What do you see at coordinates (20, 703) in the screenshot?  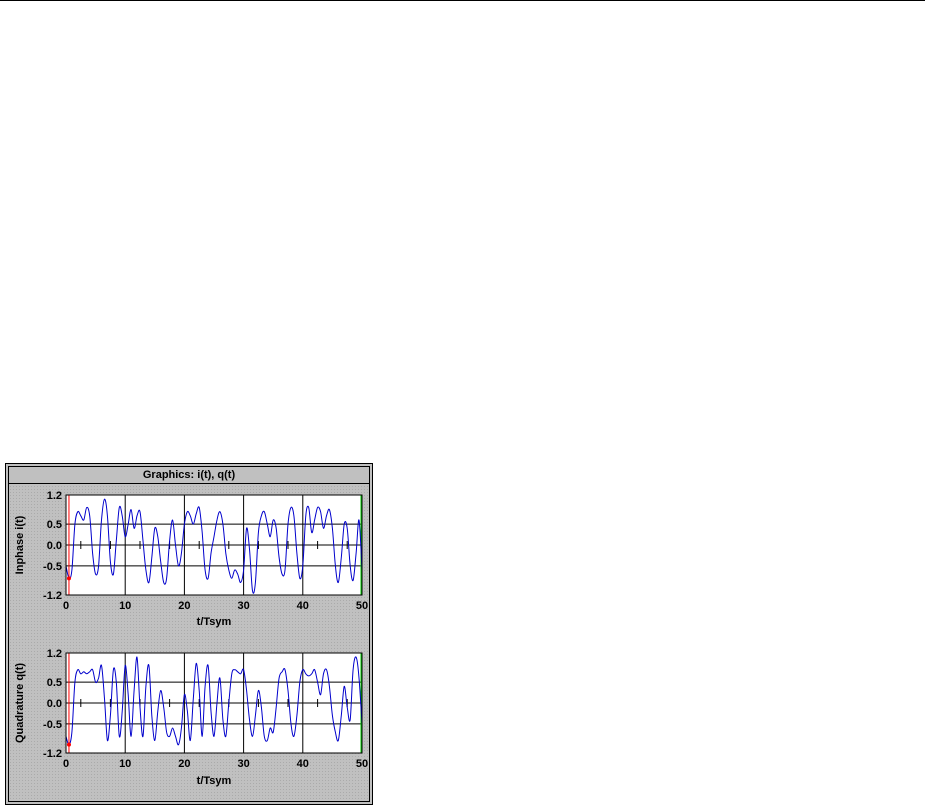 I see `quadrature-ylabel: Quadrature q(t)` at bounding box center [20, 703].